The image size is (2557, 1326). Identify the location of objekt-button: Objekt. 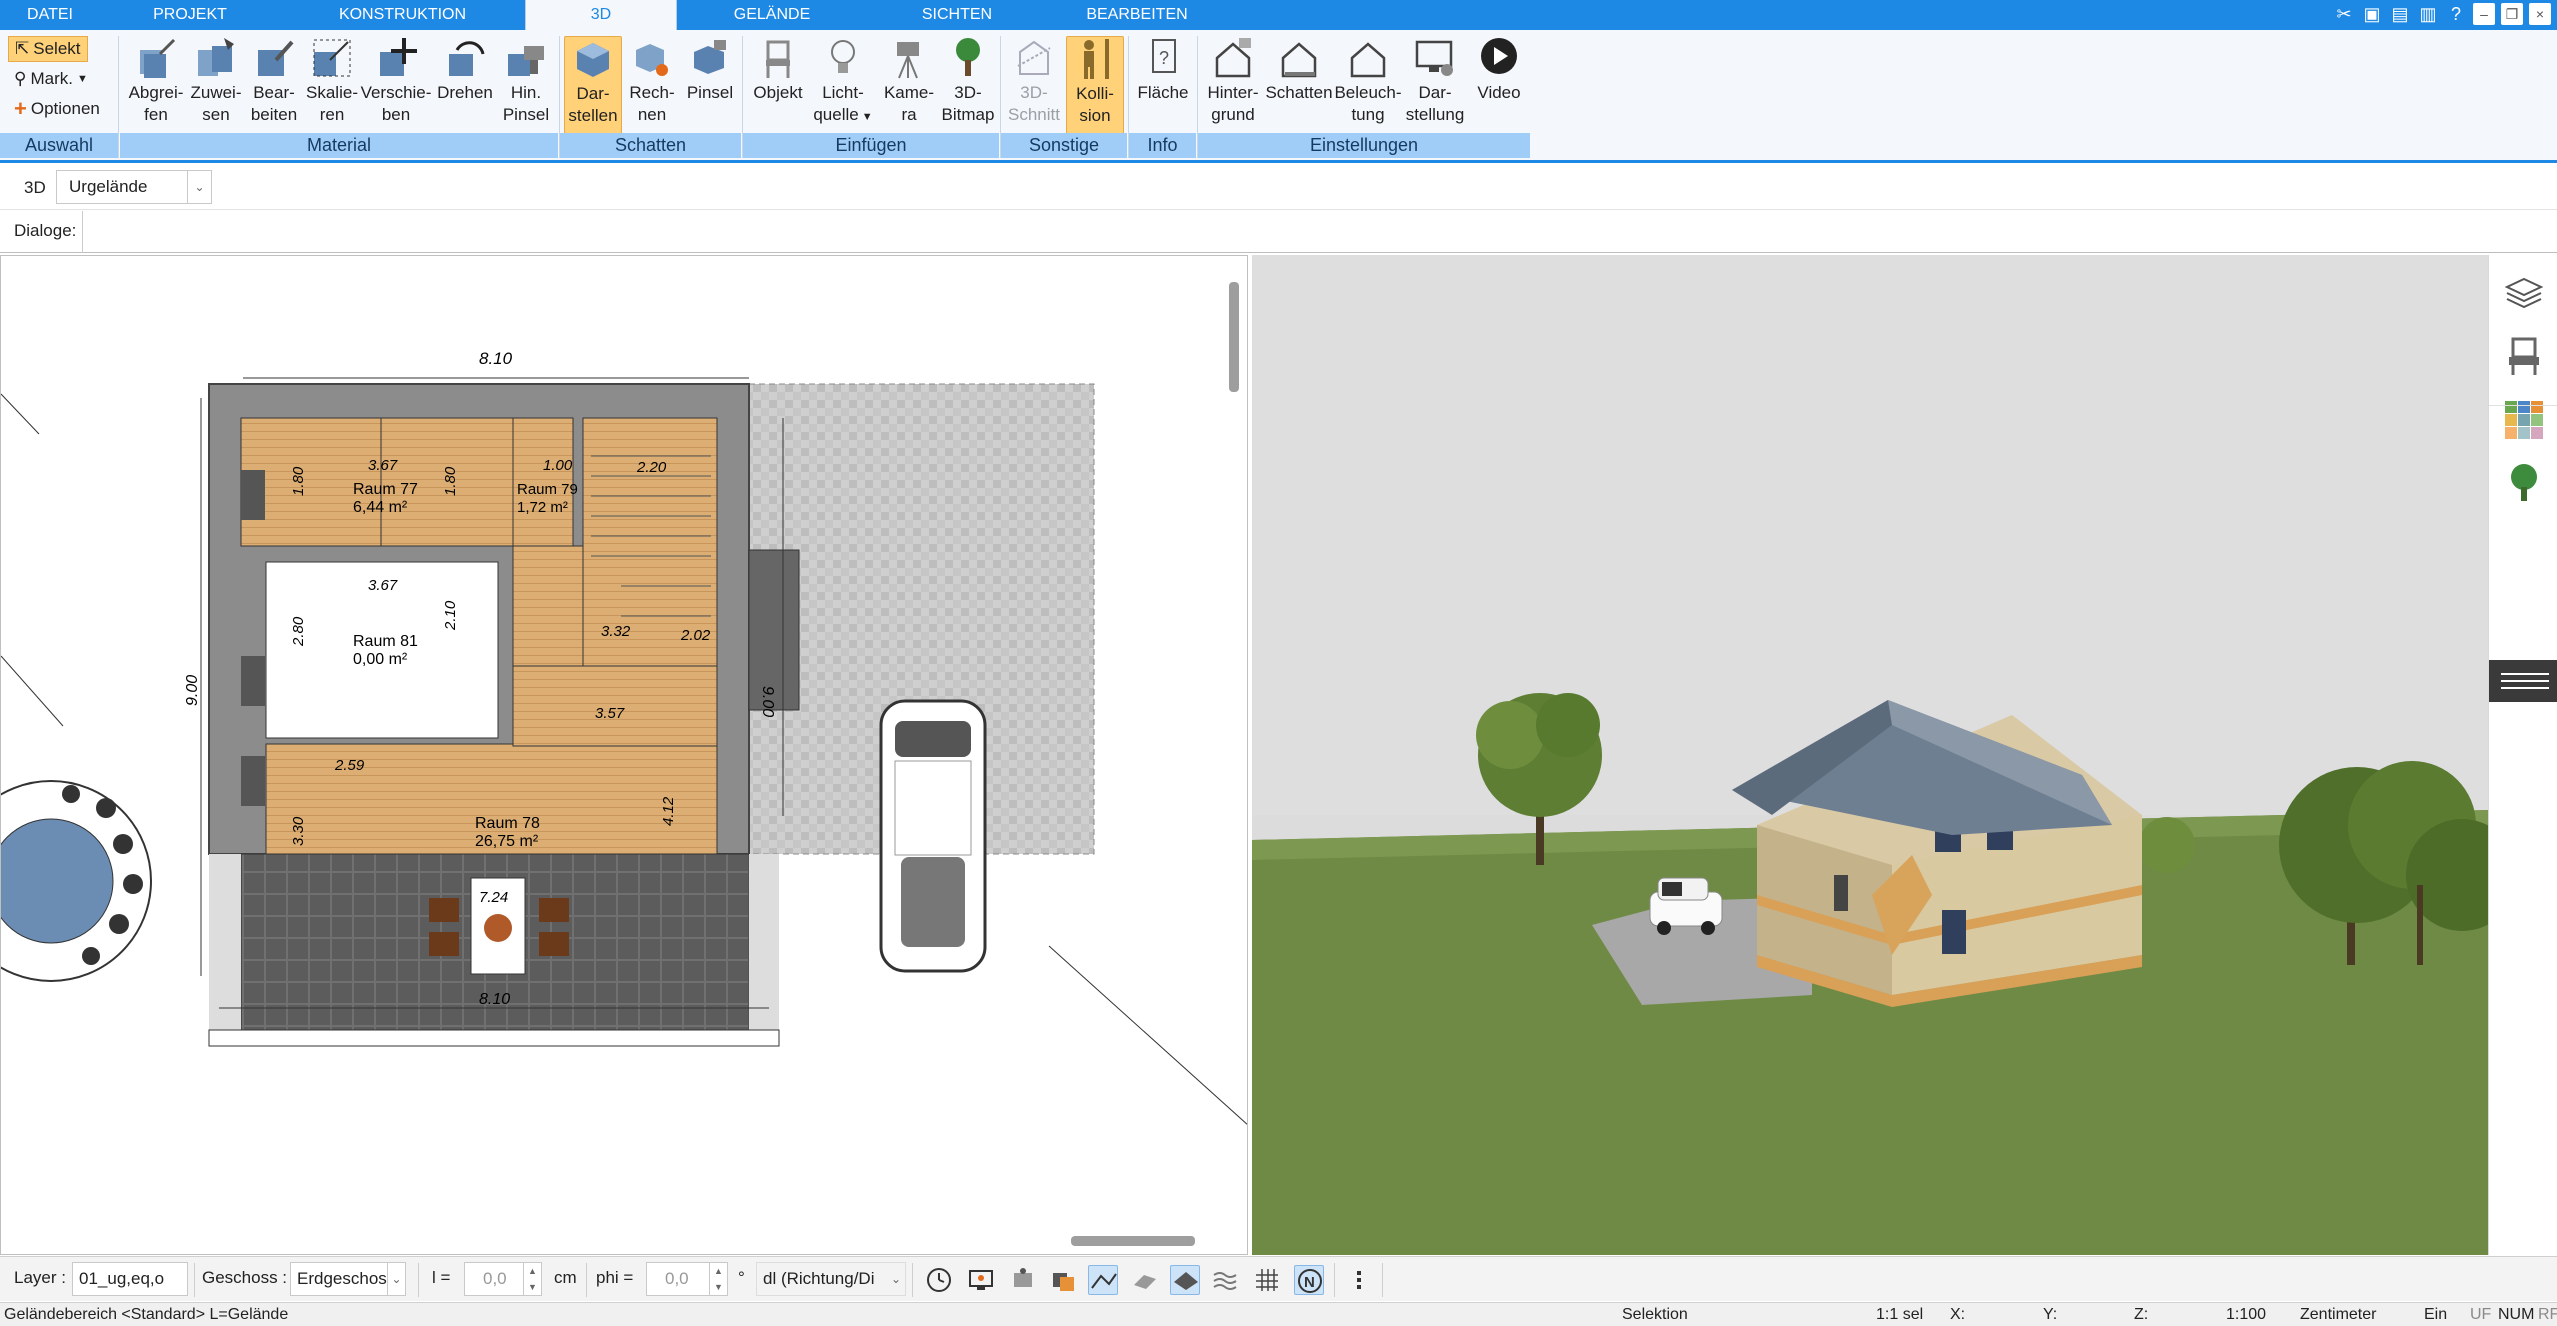
(778, 70).